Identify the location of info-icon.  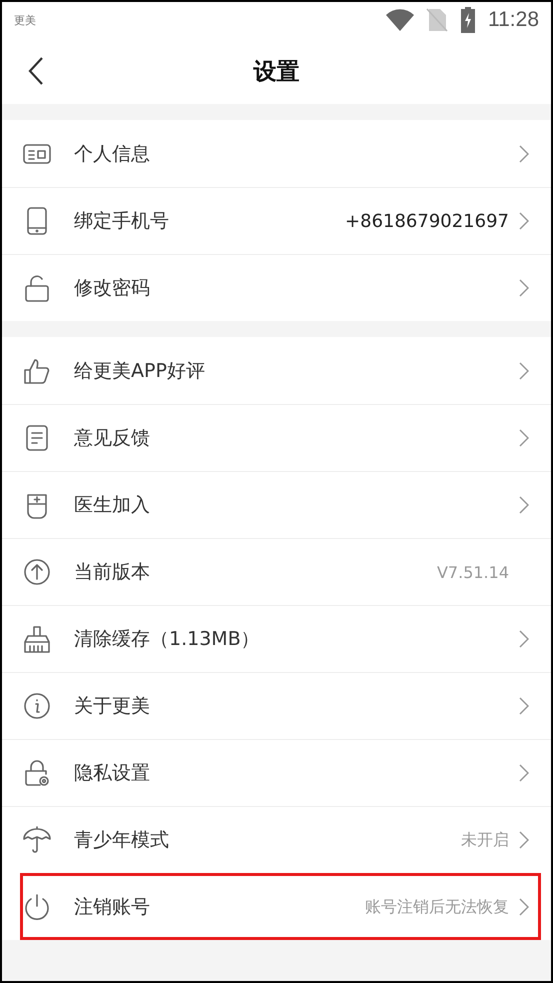
(37, 706).